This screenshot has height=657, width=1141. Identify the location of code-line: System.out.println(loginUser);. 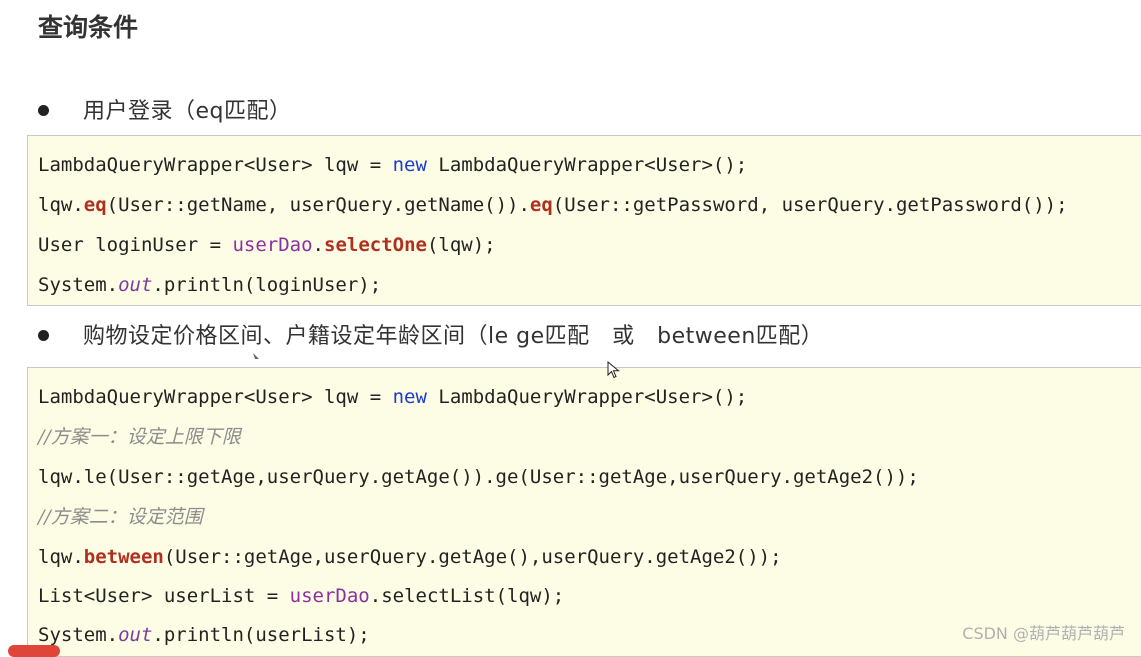
(209, 285).